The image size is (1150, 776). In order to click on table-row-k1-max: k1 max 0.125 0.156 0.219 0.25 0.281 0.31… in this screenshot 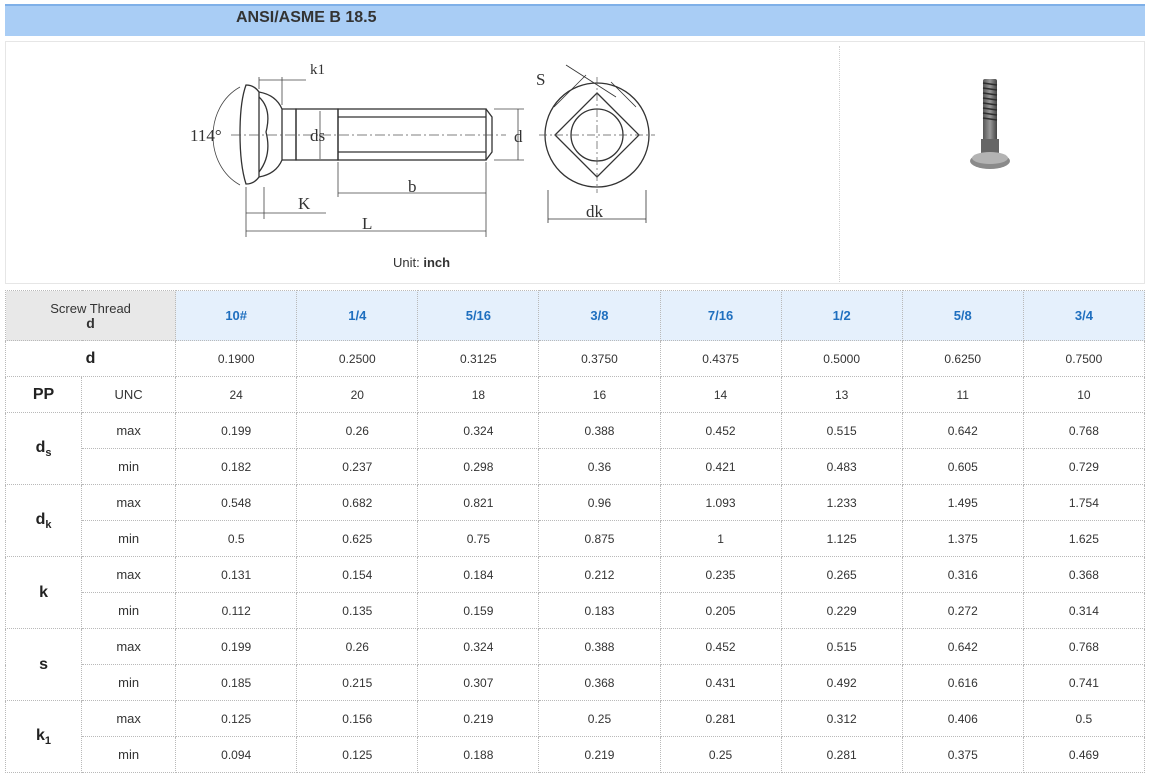, I will do `click(575, 736)`.